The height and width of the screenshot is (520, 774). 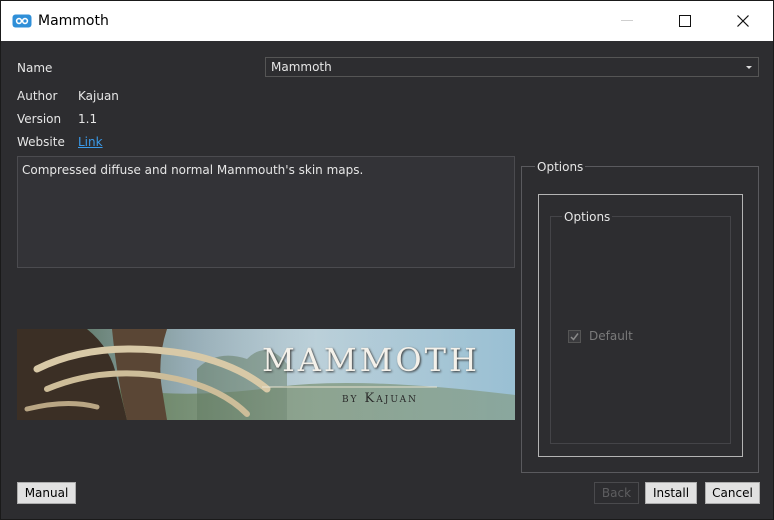 What do you see at coordinates (732, 493) in the screenshot?
I see `cancel-button: Cancel` at bounding box center [732, 493].